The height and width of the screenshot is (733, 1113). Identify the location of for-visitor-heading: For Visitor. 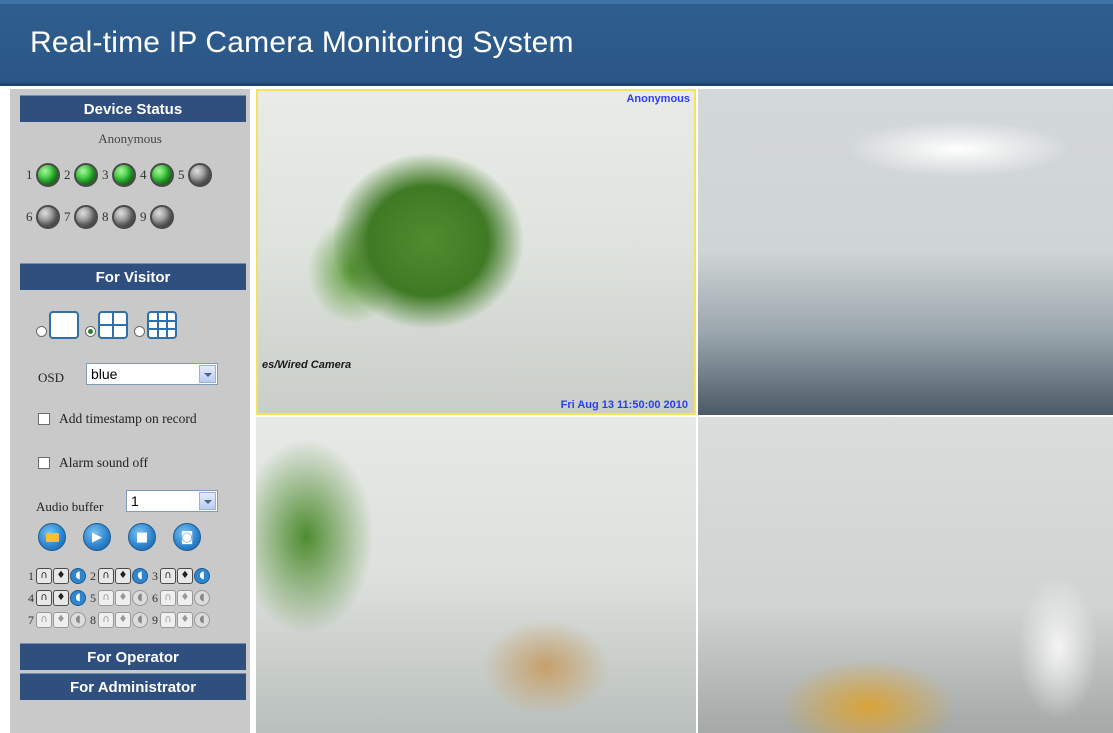
(133, 276).